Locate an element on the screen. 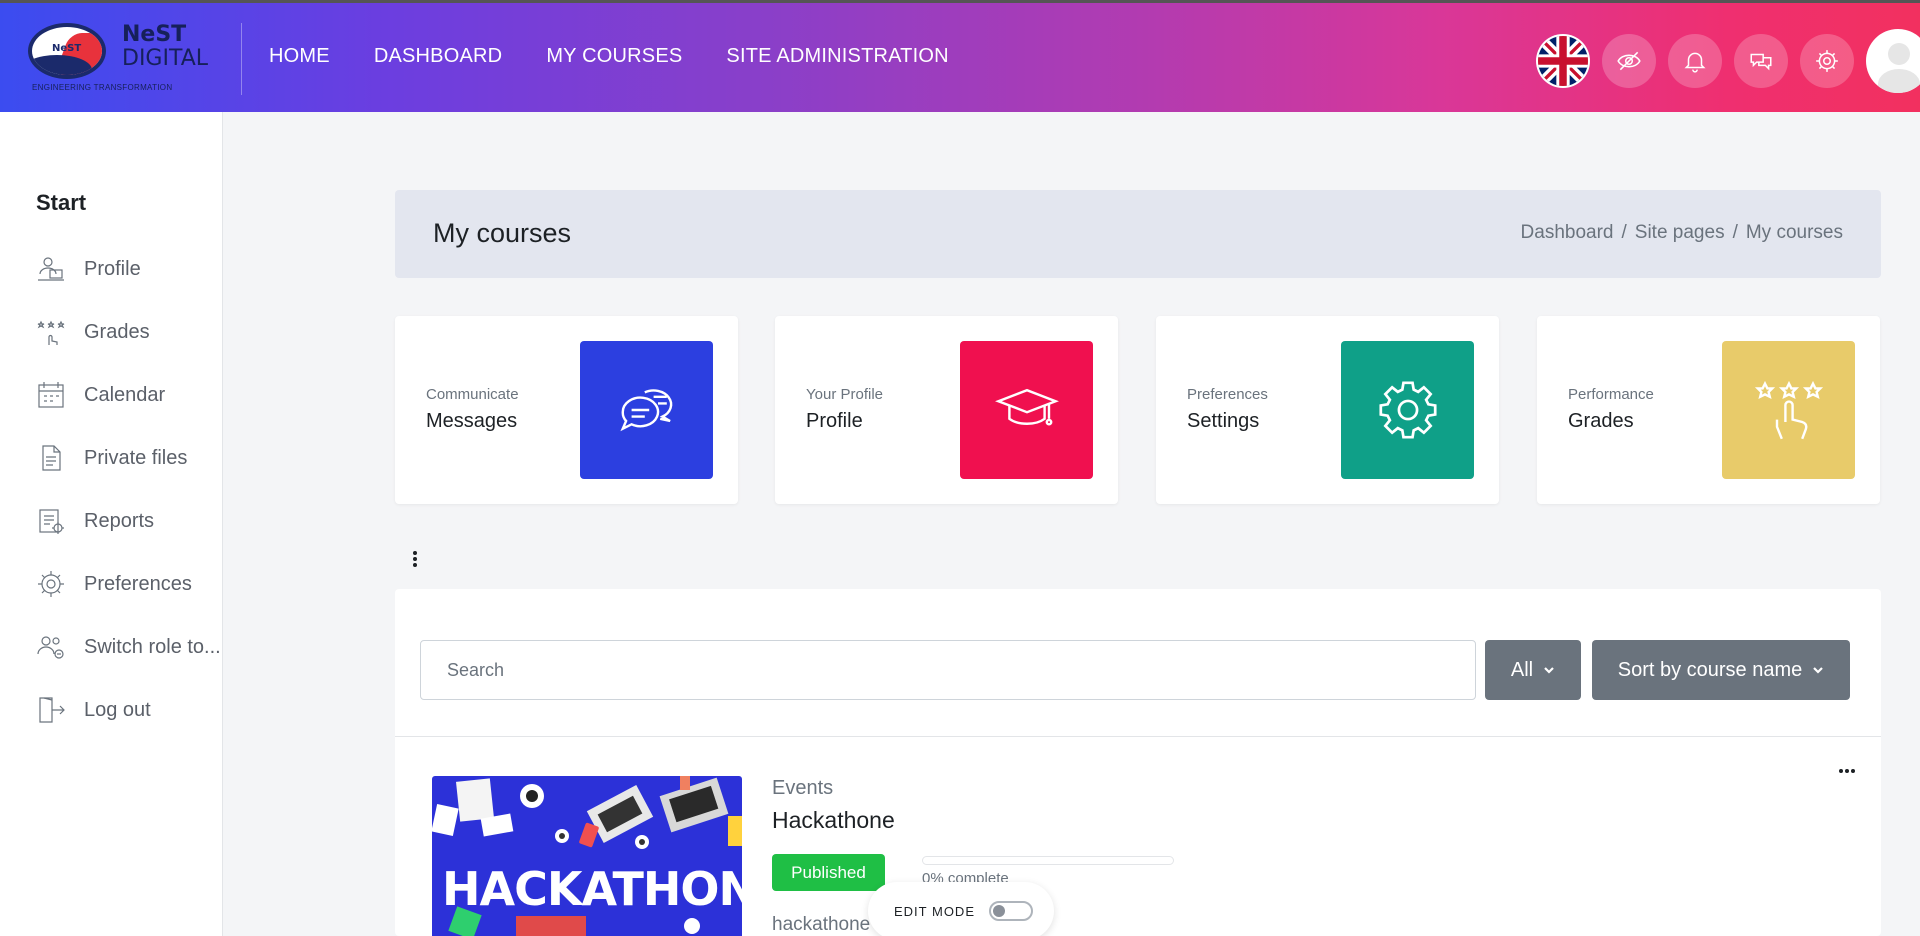 The image size is (1920, 936). grouping-filter-dropdown: All is located at coordinates (1533, 670).